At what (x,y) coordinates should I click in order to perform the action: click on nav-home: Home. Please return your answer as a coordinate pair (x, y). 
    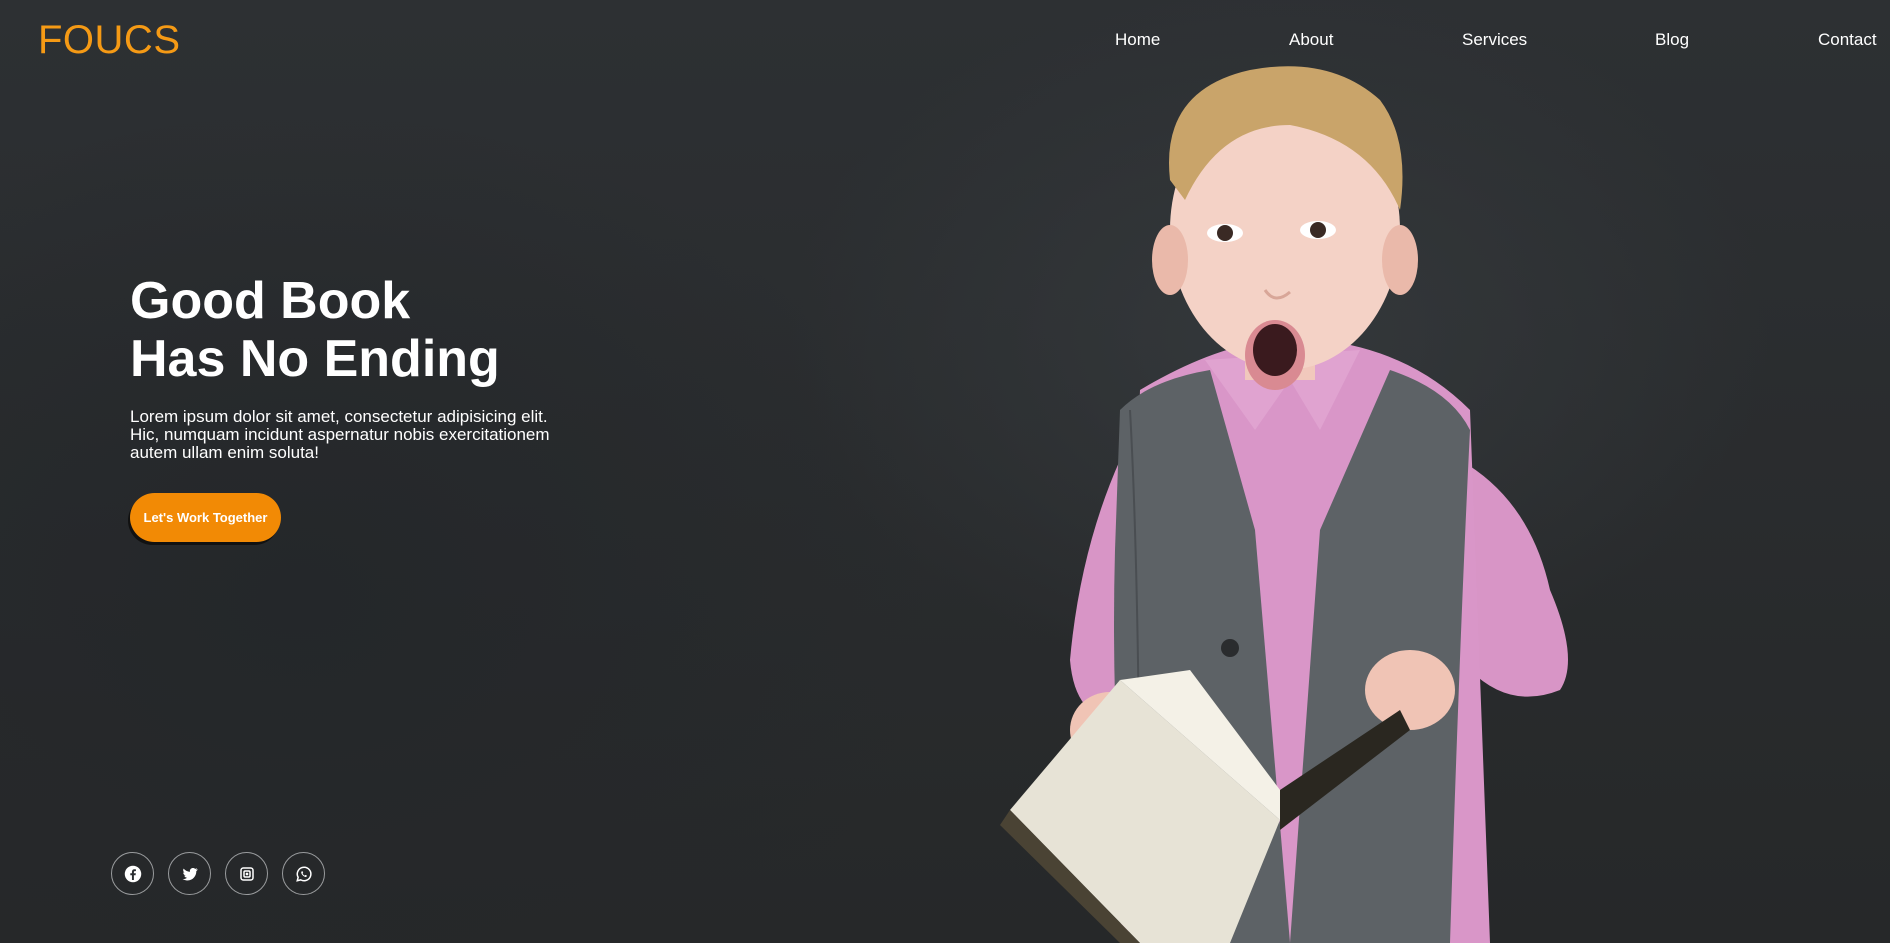
    Looking at the image, I should click on (1137, 40).